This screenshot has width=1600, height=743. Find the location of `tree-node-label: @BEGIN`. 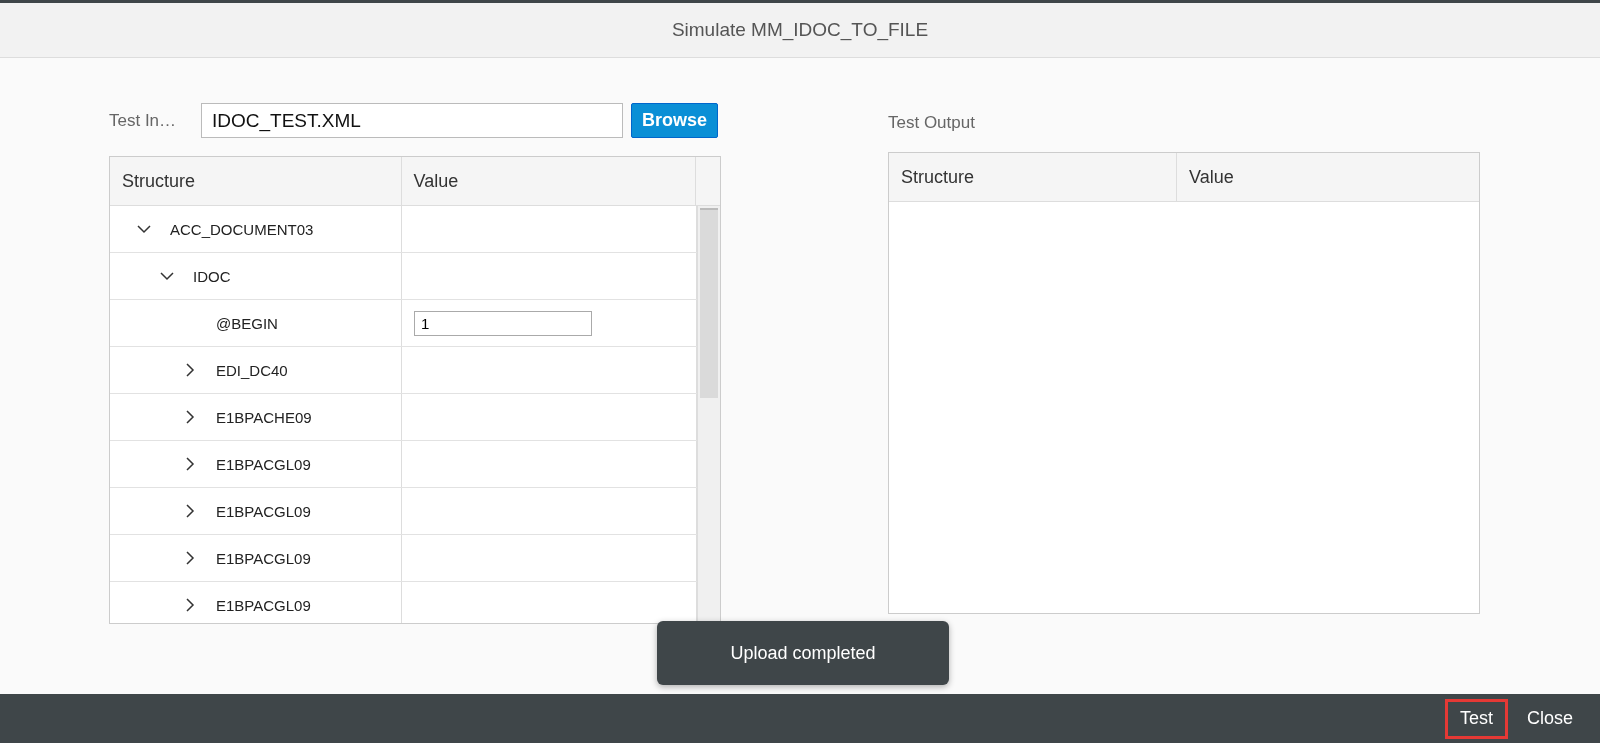

tree-node-label: @BEGIN is located at coordinates (247, 323).